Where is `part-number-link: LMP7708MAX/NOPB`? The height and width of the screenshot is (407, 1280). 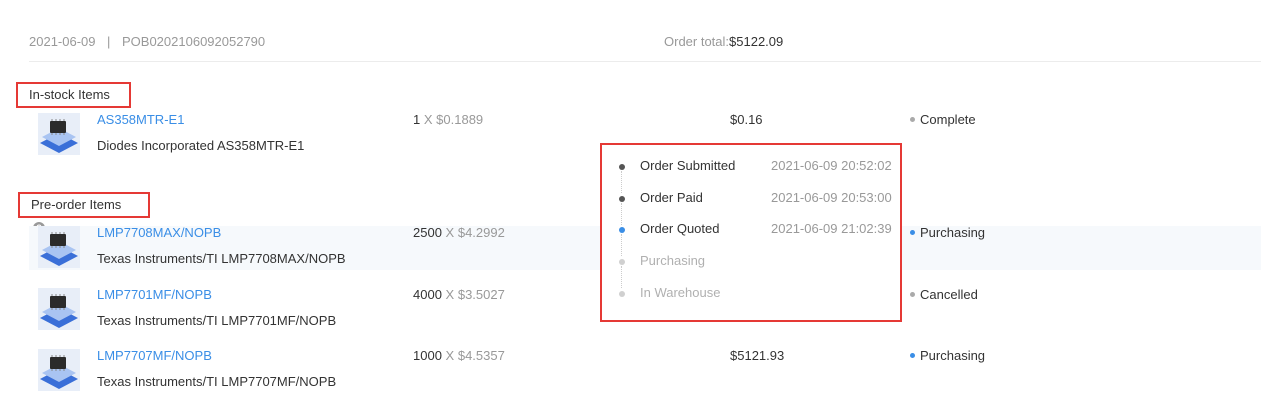
part-number-link: LMP7708MAX/NOPB is located at coordinates (159, 232).